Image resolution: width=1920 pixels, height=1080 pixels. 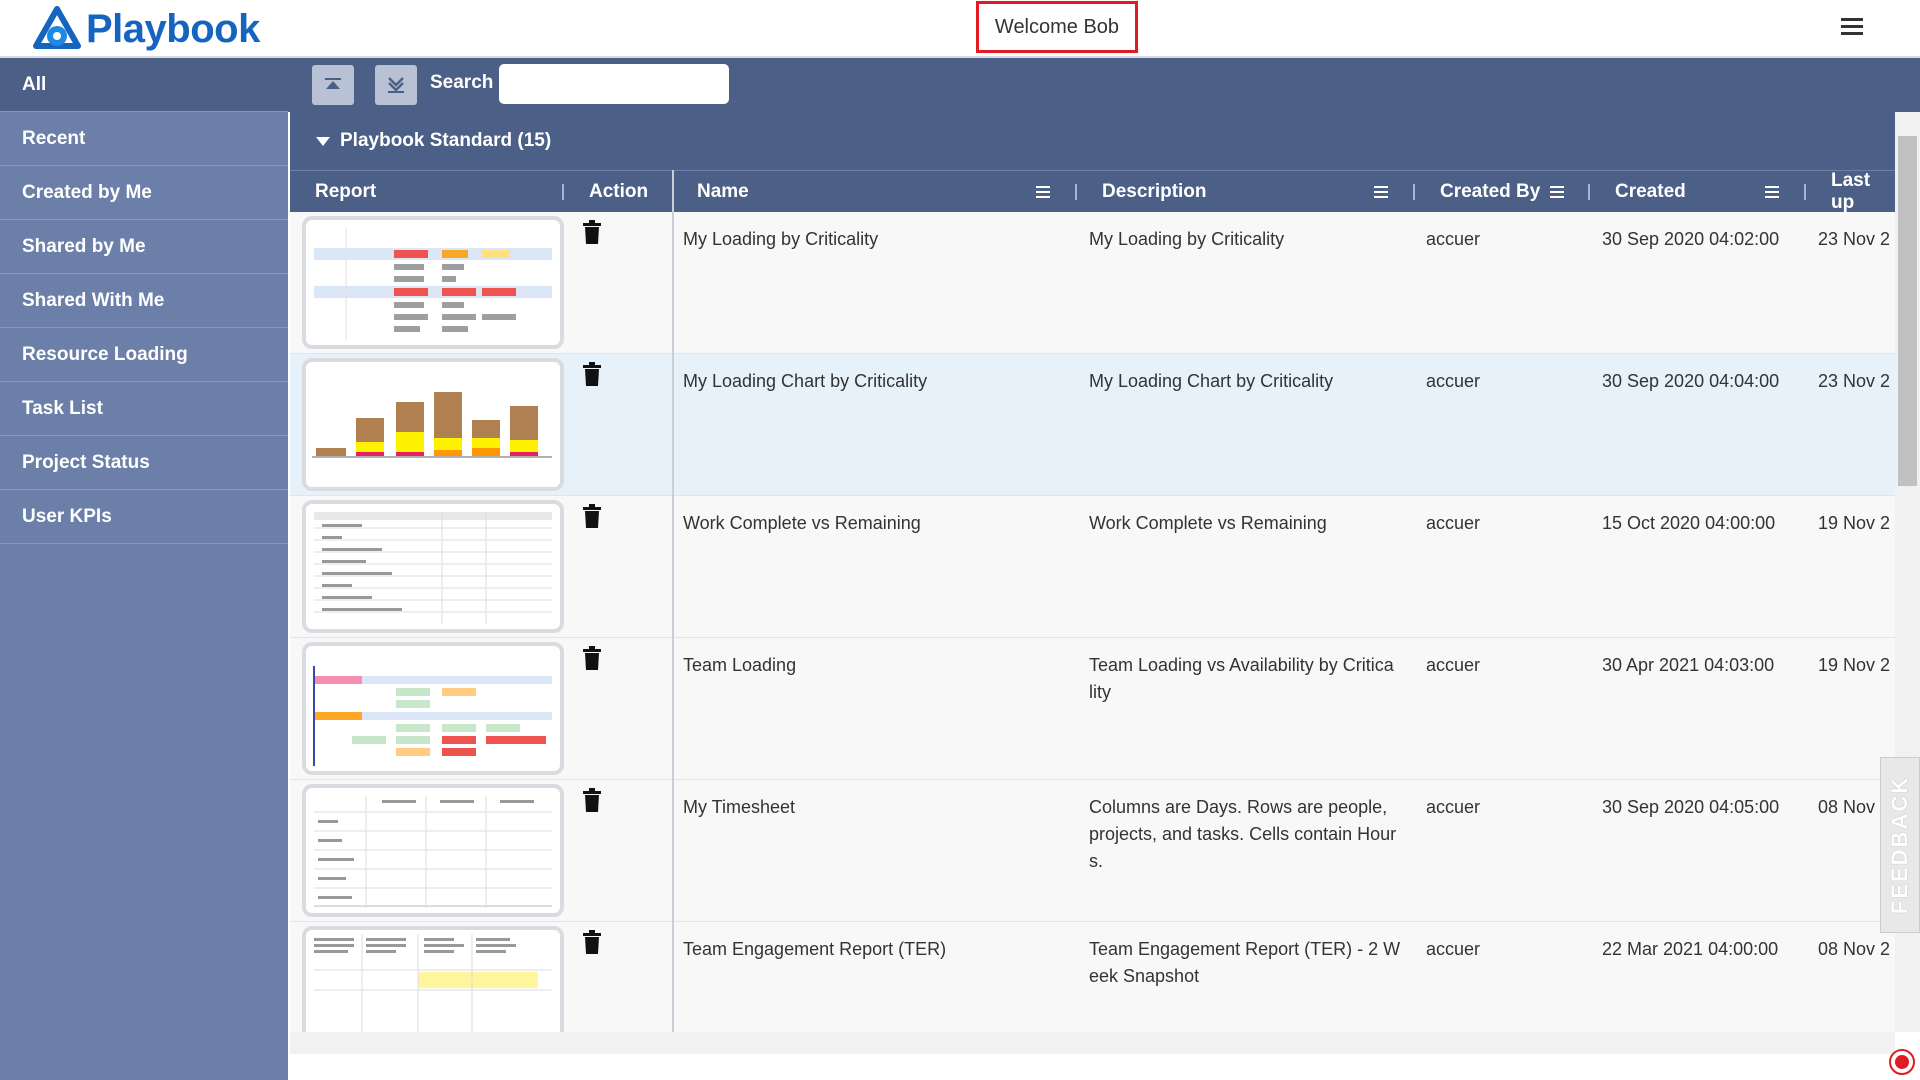 I want to click on expand-all-button, so click(x=396, y=85).